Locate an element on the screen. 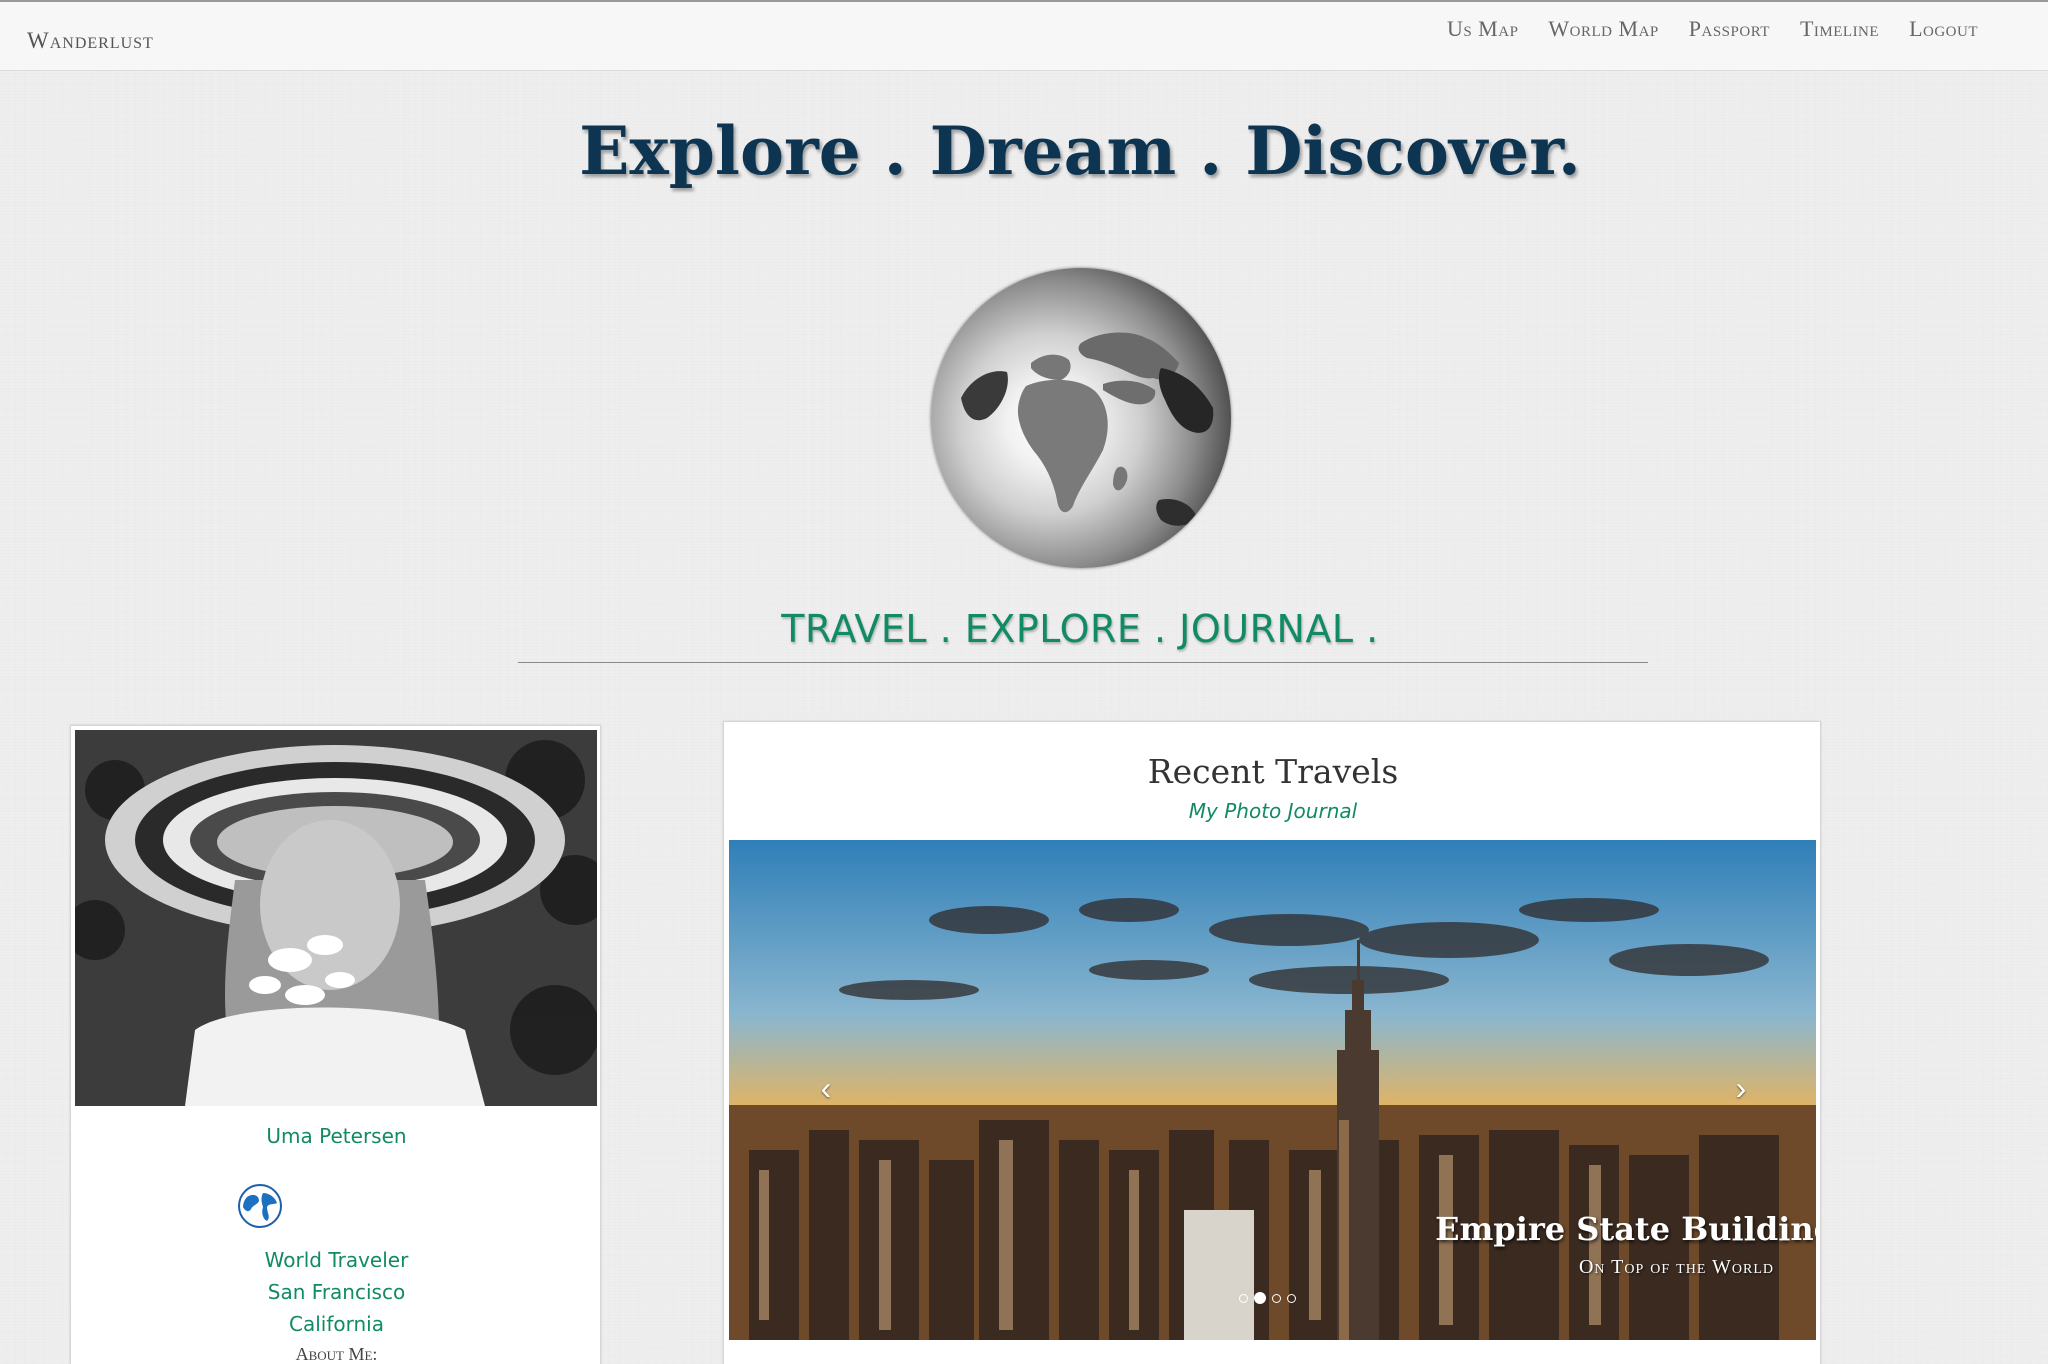 The height and width of the screenshot is (1364, 2048). section-divider is located at coordinates (1083, 662).